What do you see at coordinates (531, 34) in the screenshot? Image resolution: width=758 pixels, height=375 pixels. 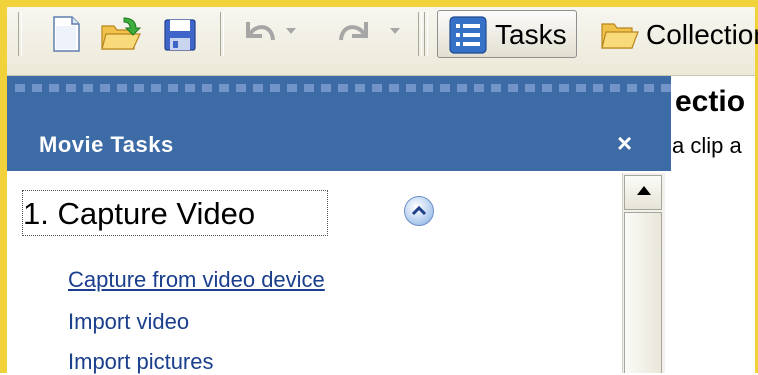 I see `tasks-button-label: Tasks` at bounding box center [531, 34].